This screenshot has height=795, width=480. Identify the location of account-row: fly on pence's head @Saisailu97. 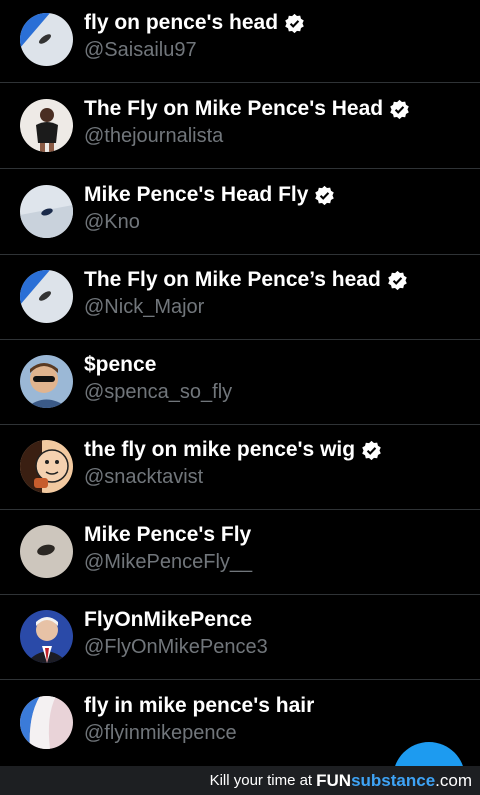
(240, 41).